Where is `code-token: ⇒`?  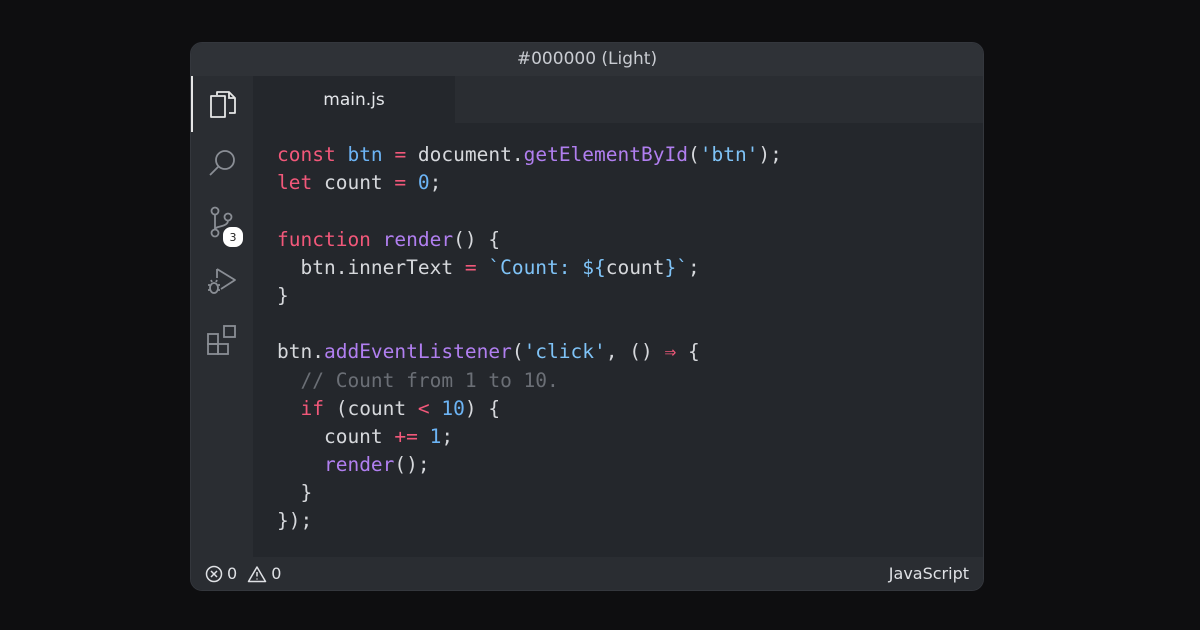
code-token: ⇒ is located at coordinates (670, 352).